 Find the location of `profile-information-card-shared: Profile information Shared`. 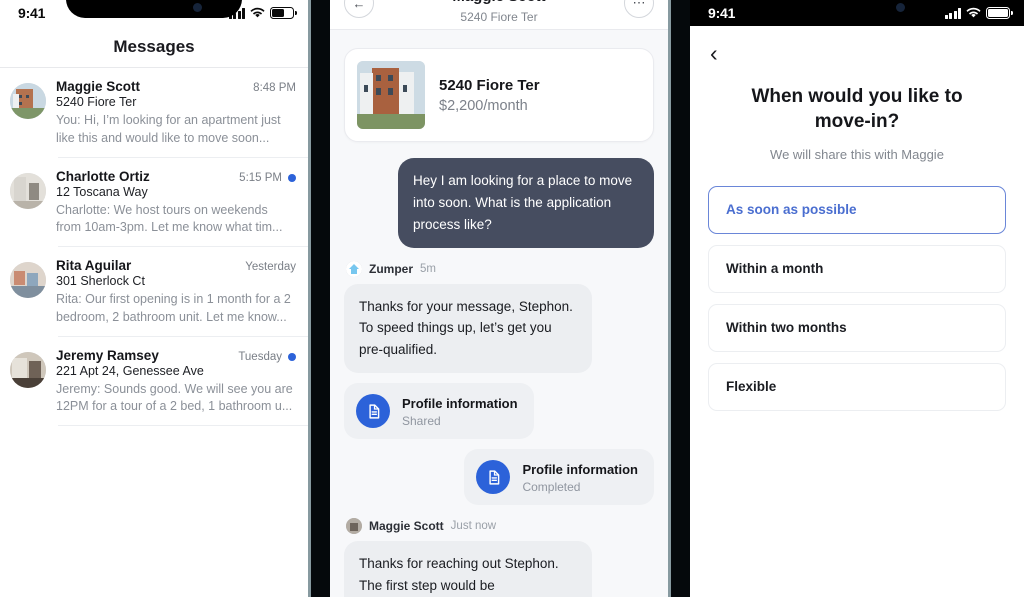

profile-information-card-shared: Profile information Shared is located at coordinates (439, 411).